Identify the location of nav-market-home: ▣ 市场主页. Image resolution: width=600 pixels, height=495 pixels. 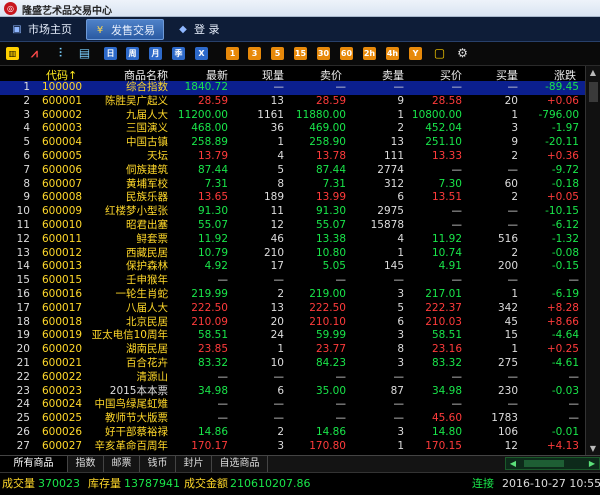
(42, 29).